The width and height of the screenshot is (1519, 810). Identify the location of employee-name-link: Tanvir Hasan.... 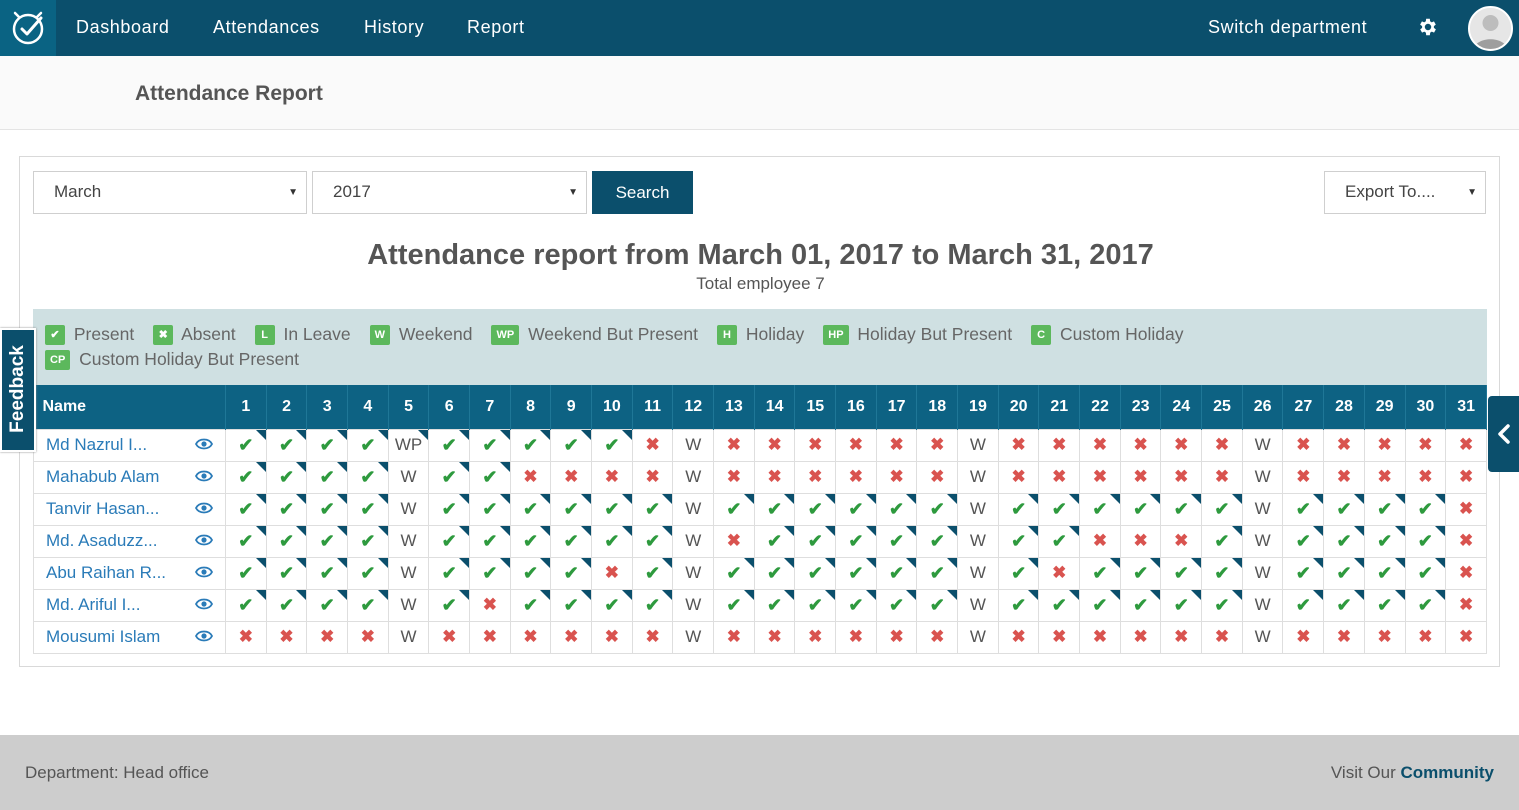
(108, 509).